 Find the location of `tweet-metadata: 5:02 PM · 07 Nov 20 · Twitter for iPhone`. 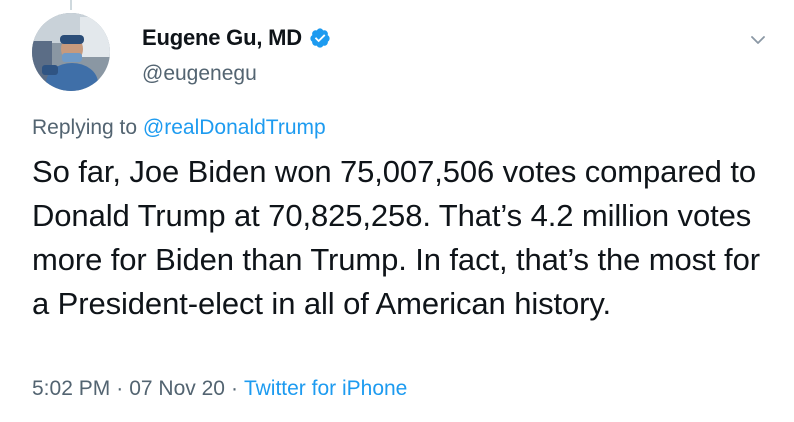

tweet-metadata: 5:02 PM · 07 Nov 20 · Twitter for iPhone is located at coordinates (219, 389).